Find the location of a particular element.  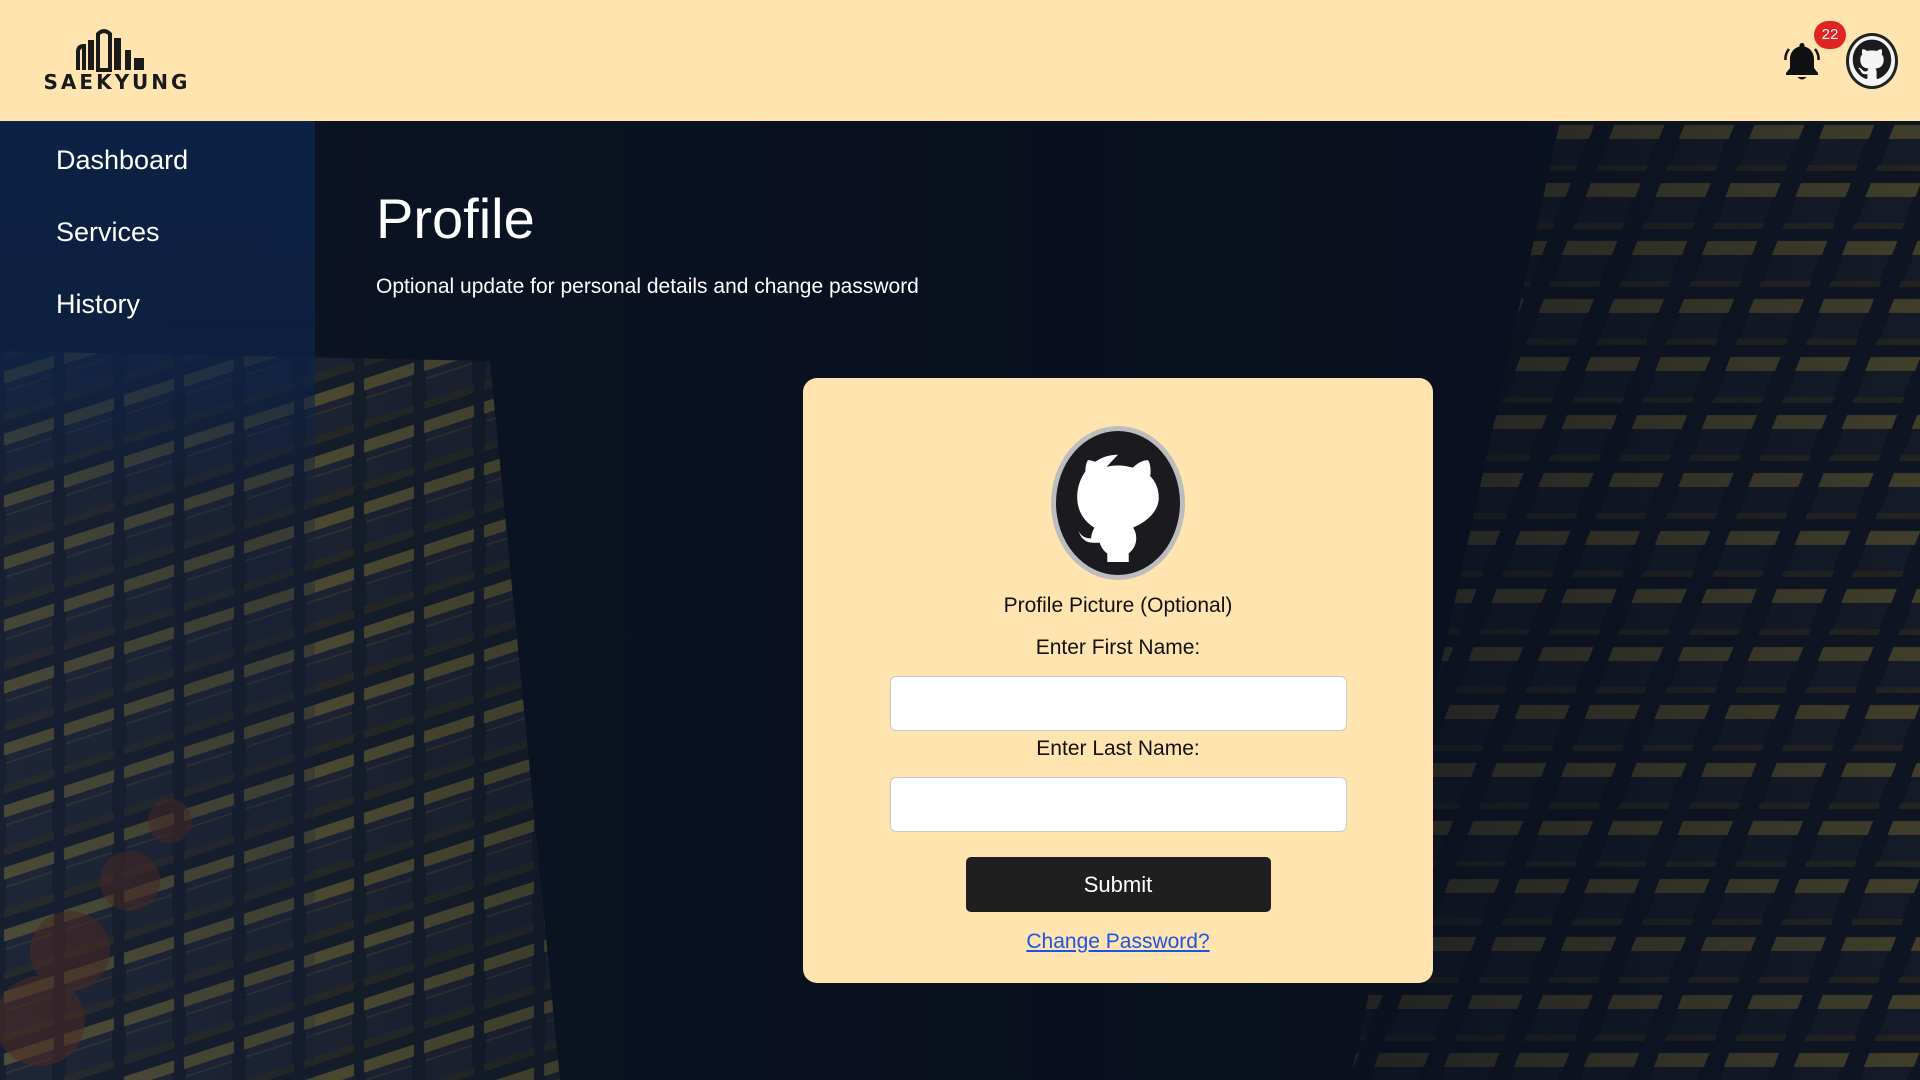

sidebar-item-history: History is located at coordinates (157, 304).